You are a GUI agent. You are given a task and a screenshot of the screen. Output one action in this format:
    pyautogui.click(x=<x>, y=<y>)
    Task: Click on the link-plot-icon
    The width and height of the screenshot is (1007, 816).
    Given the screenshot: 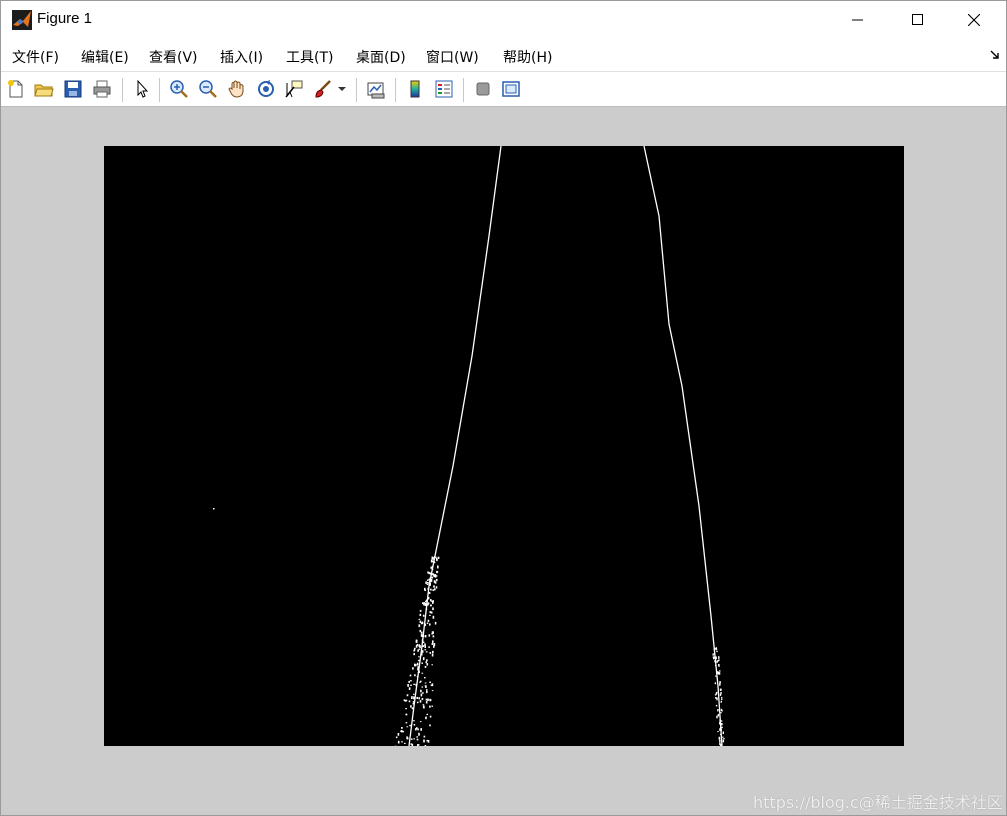 What is the action you would take?
    pyautogui.click(x=376, y=90)
    